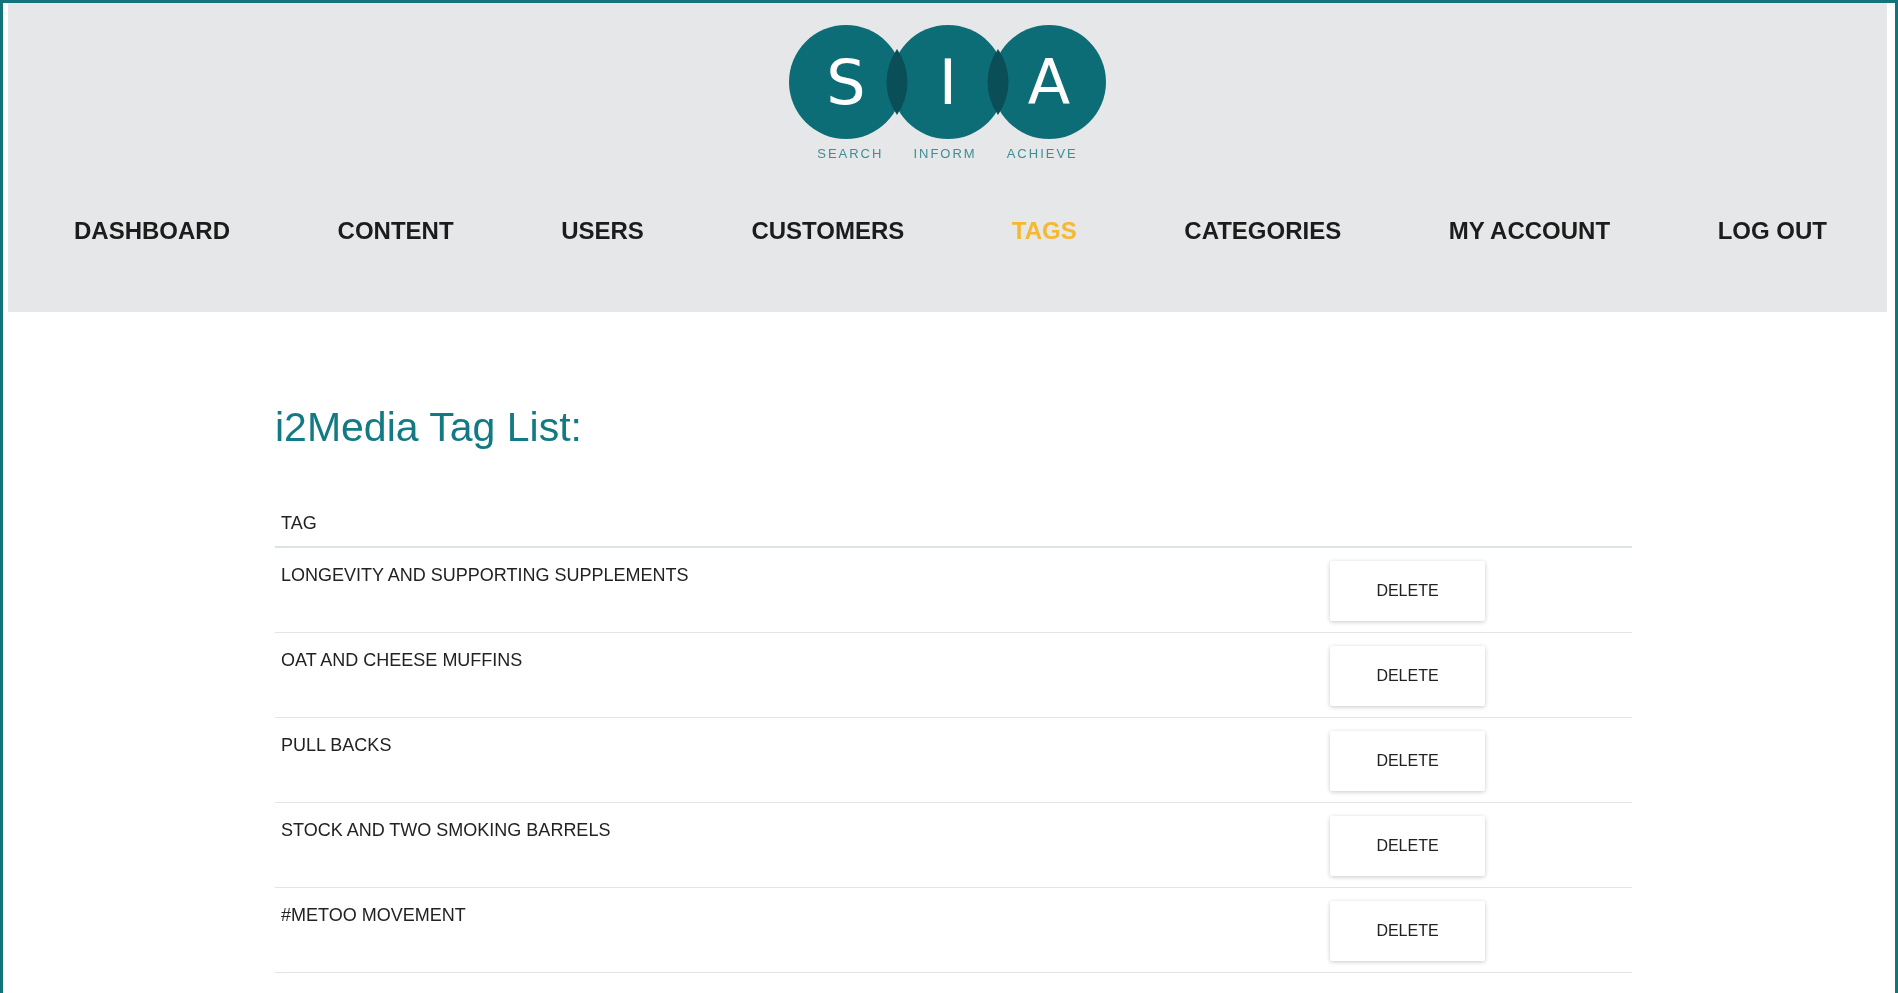 This screenshot has height=993, width=1898. What do you see at coordinates (1529, 231) in the screenshot?
I see `nav-link: MY ACCOUNT` at bounding box center [1529, 231].